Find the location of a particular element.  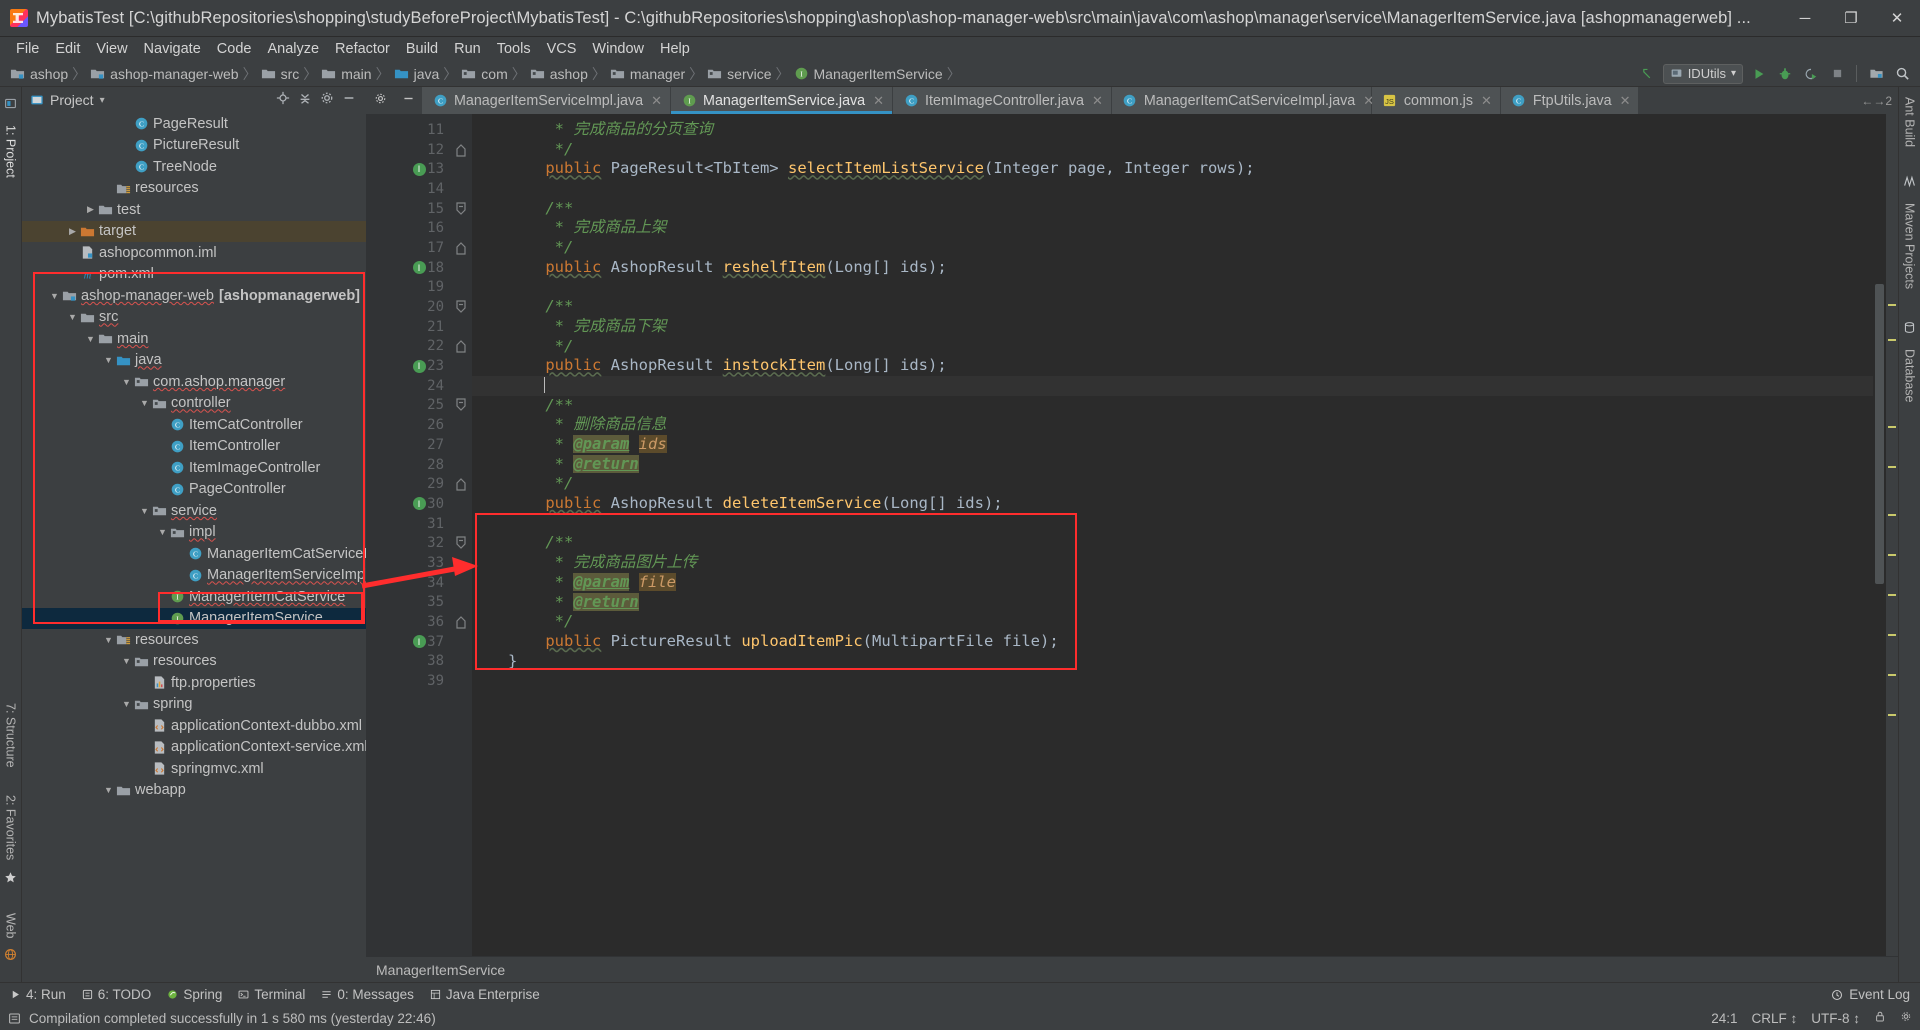

tree-item-applicationcontext-service-xml: applicationContext-service.xml is located at coordinates (194, 748).